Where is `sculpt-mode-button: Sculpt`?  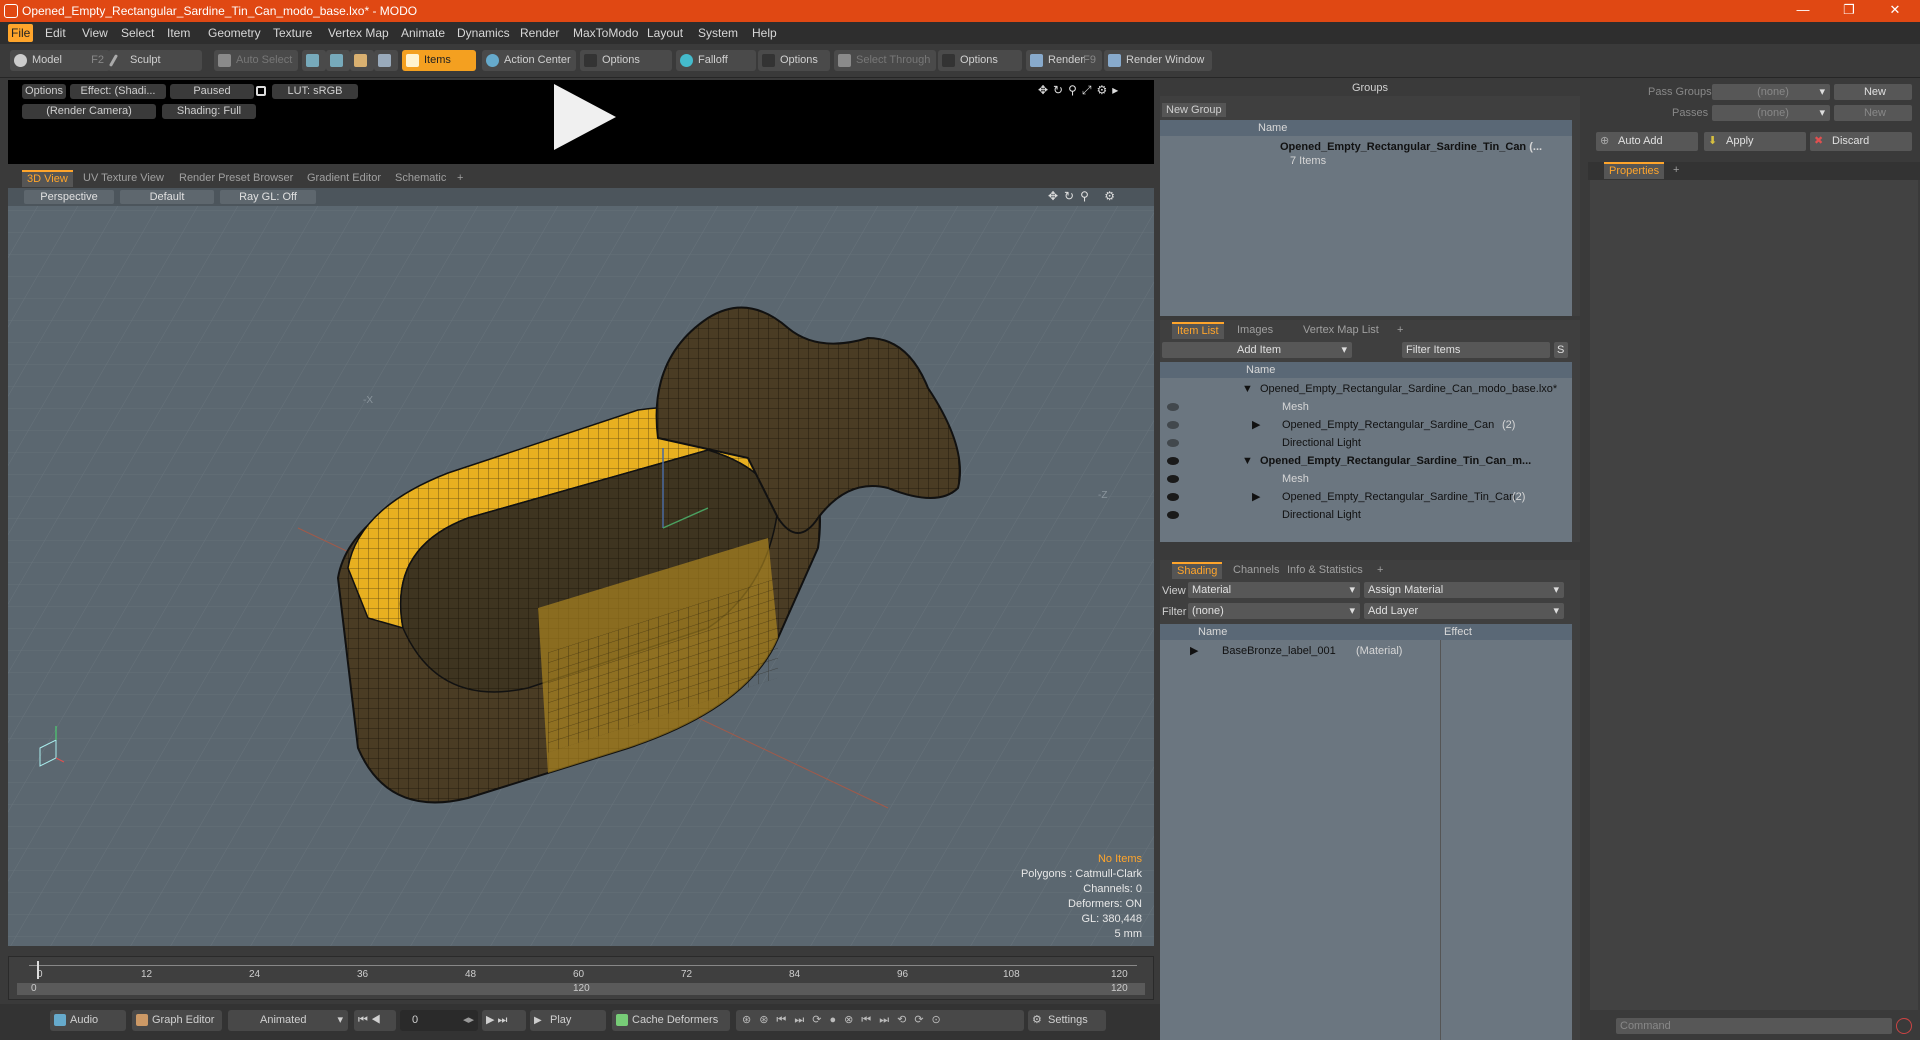 sculpt-mode-button: Sculpt is located at coordinates (155, 60).